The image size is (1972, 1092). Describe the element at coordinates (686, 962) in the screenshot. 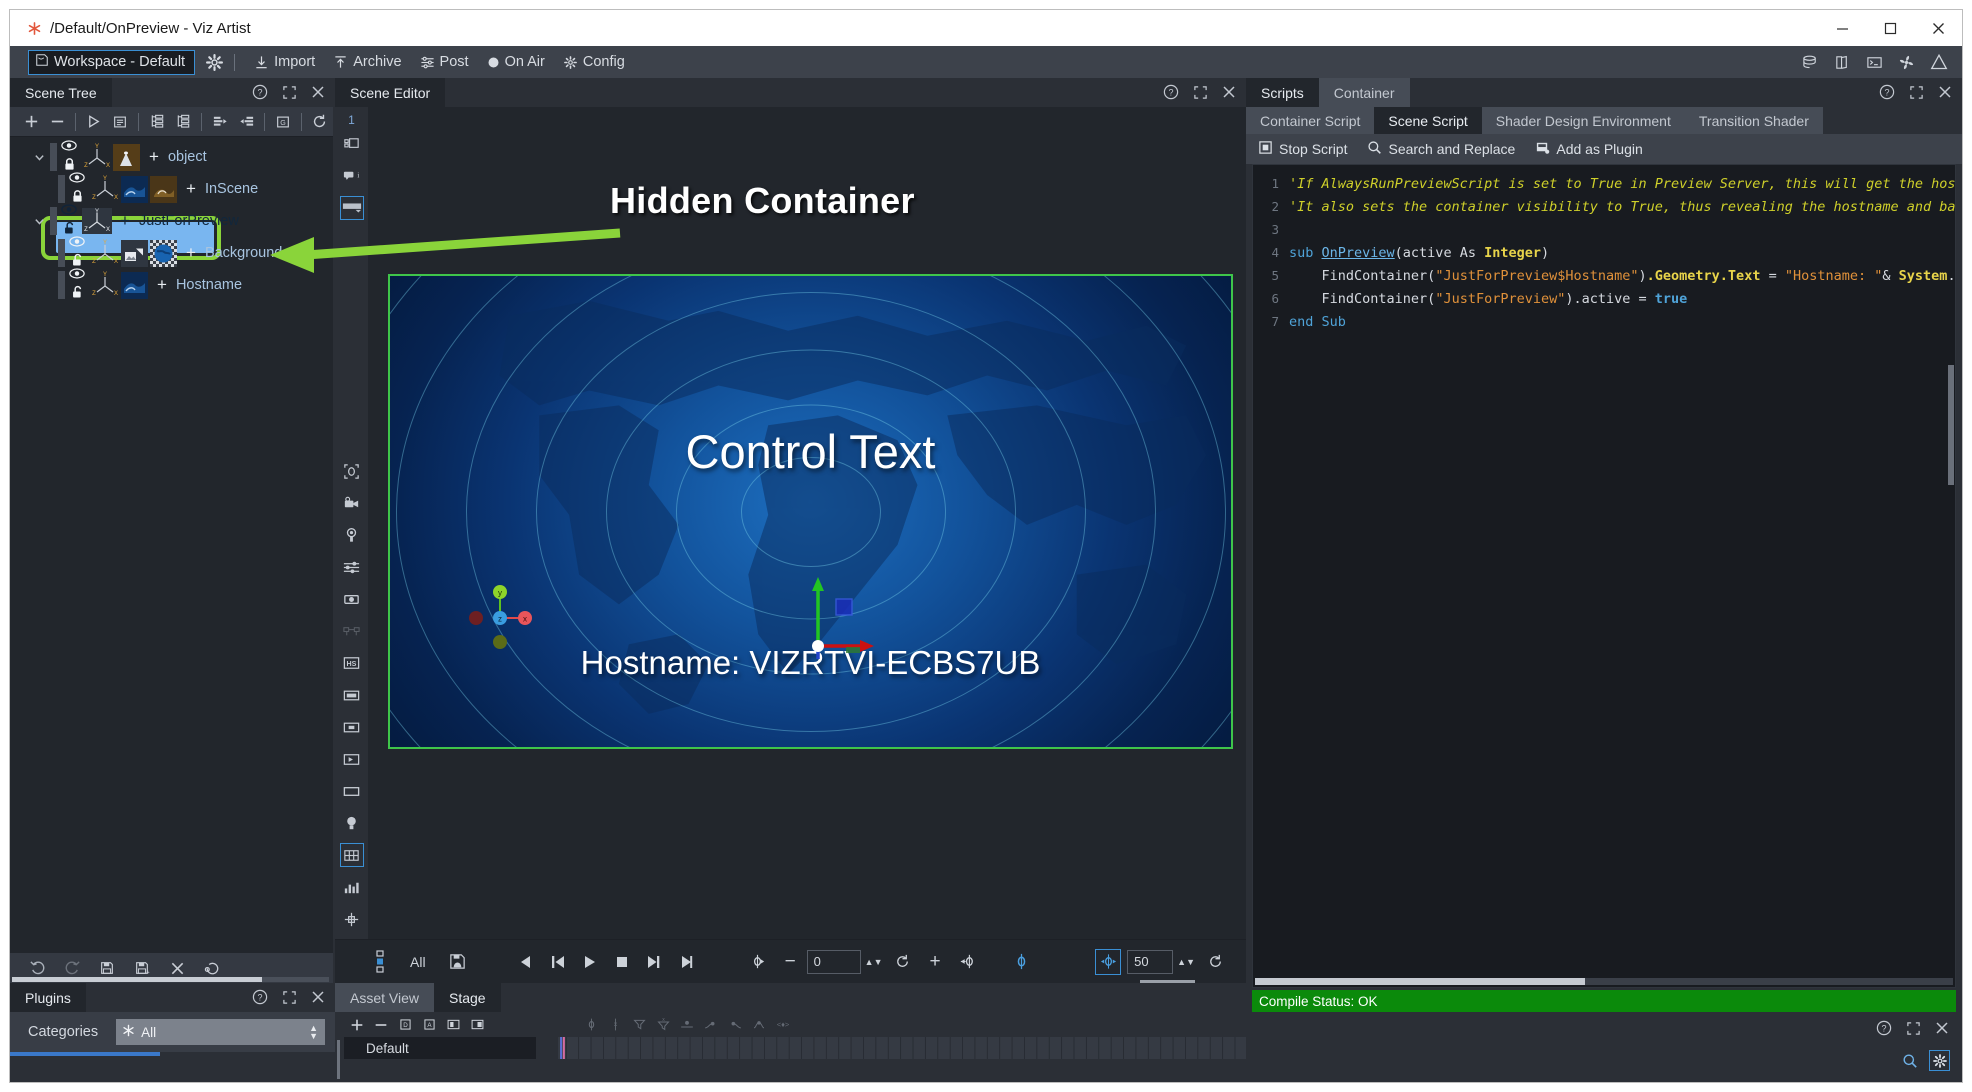

I see `step-forward-icon` at that location.